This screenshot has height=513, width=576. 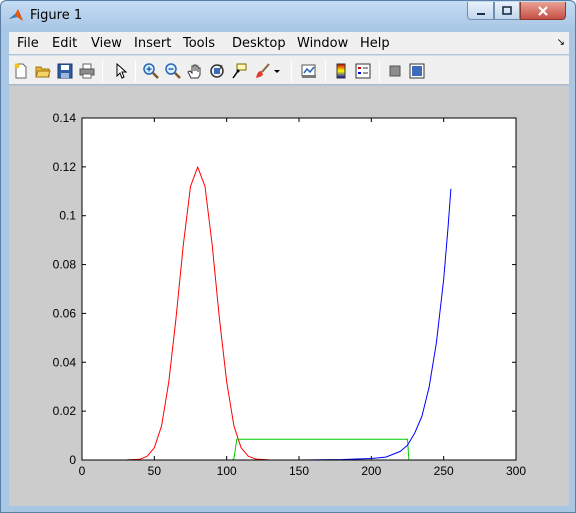 What do you see at coordinates (288, 16) in the screenshot?
I see `title-bar: Figure 1` at bounding box center [288, 16].